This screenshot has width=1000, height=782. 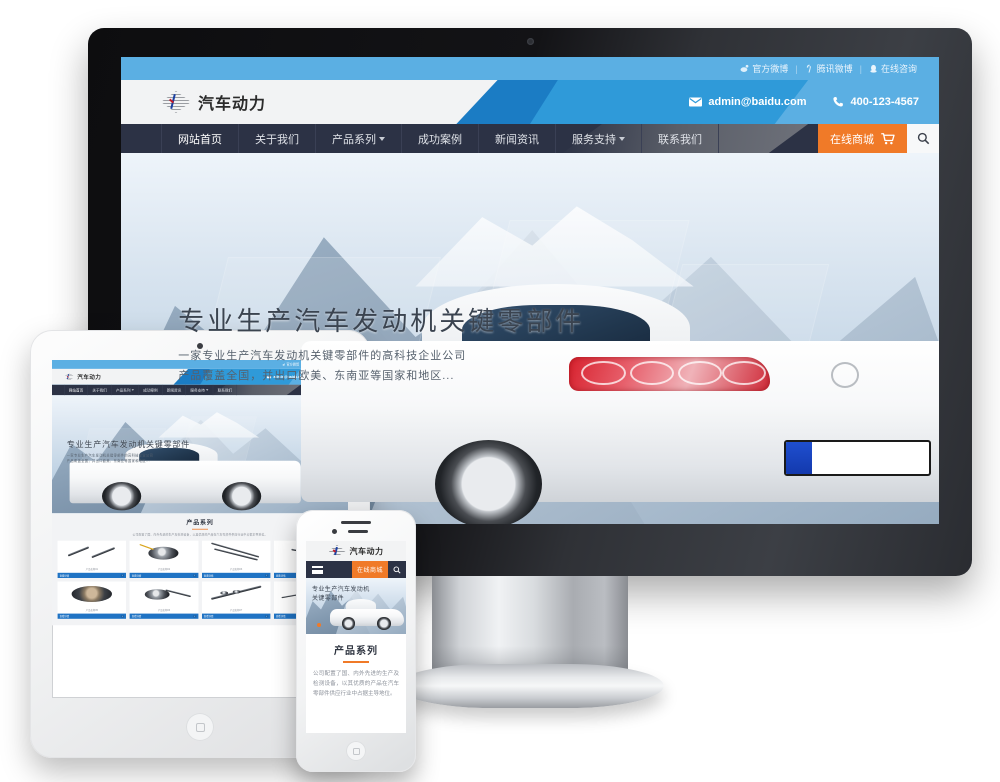 I want to click on topbar-label: 在线咨询, so click(x=898, y=69).